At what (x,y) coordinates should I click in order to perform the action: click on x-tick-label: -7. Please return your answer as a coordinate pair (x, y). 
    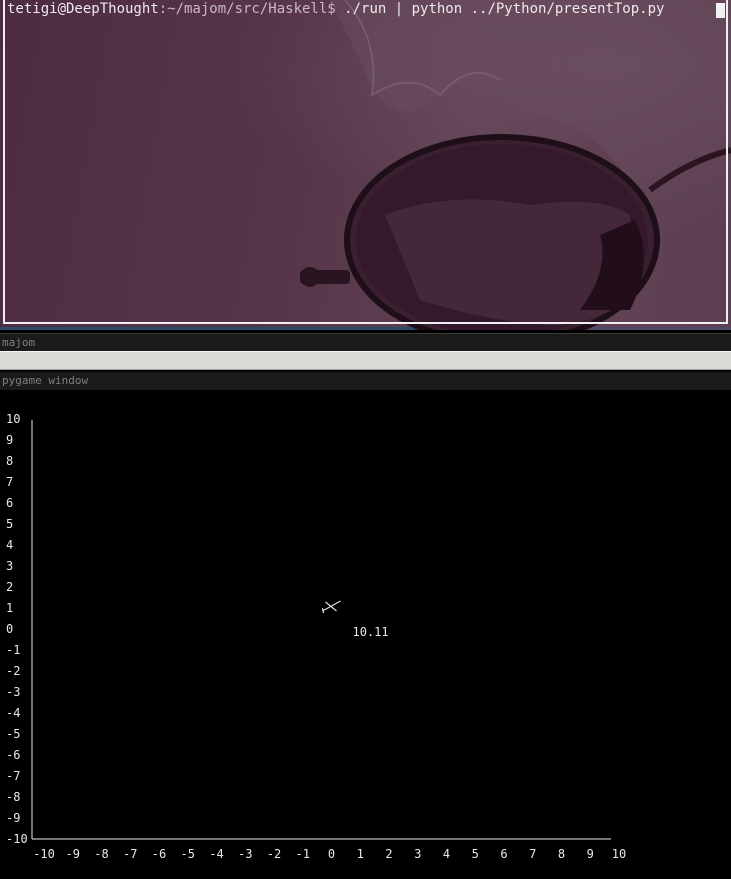
    Looking at the image, I should click on (130, 854).